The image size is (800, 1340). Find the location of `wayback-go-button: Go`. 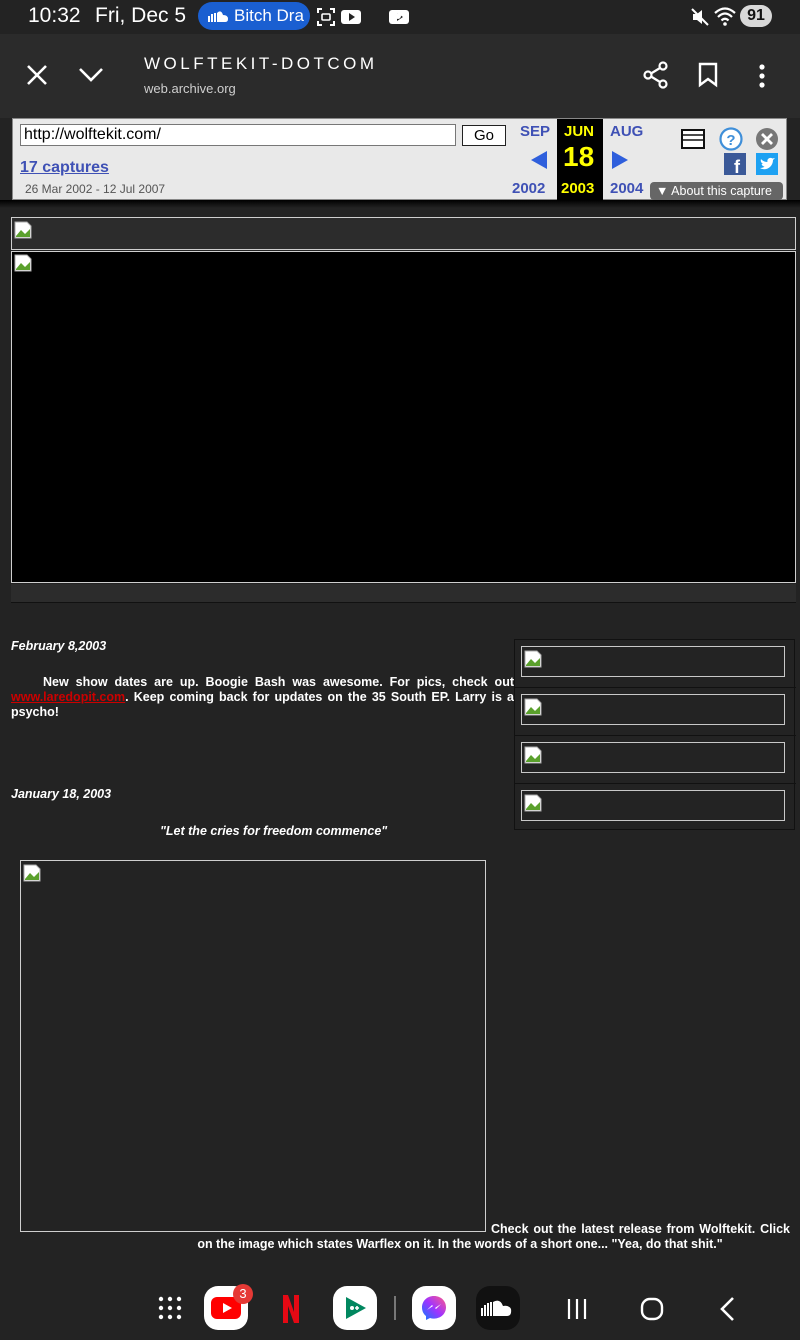

wayback-go-button: Go is located at coordinates (484, 135).